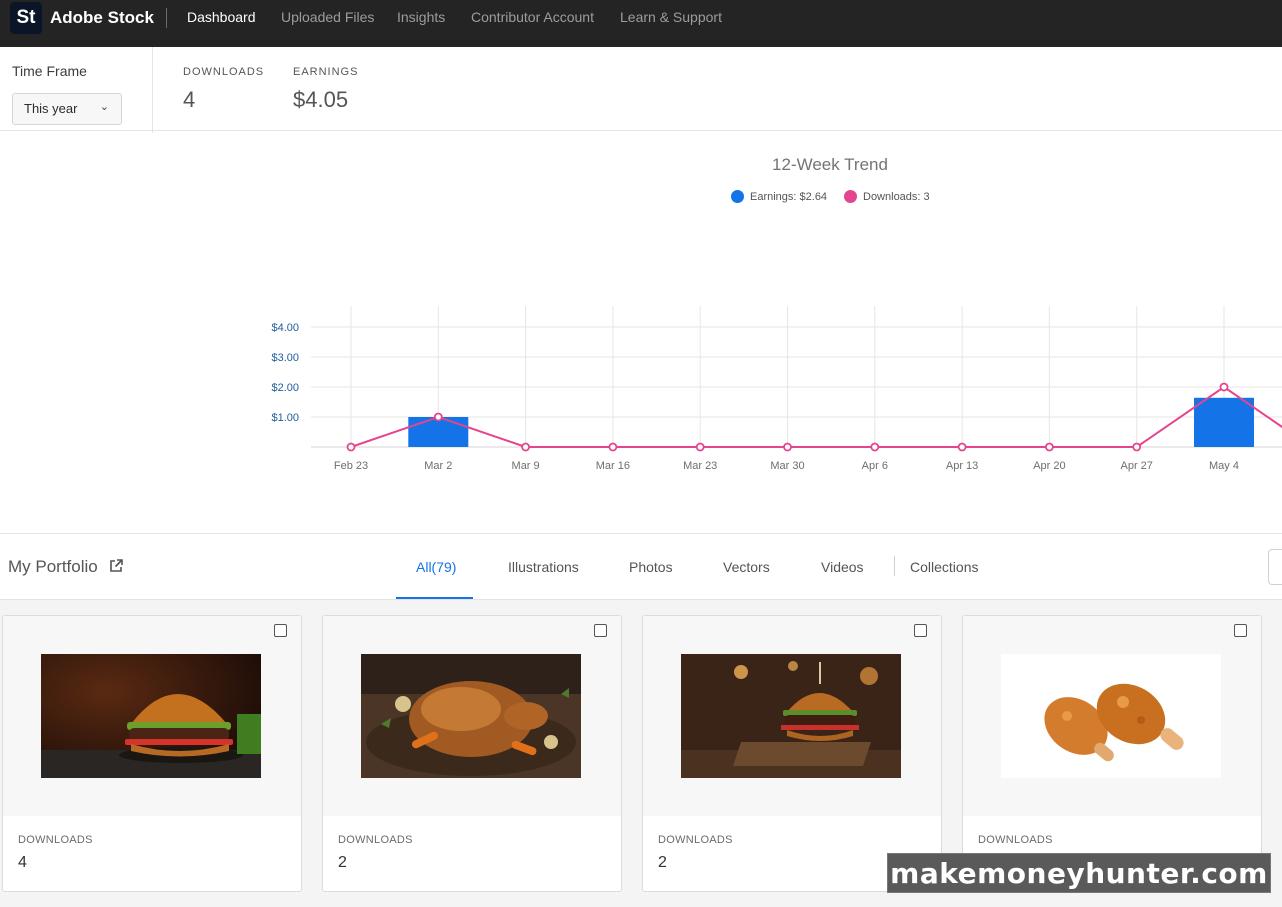  I want to click on nav-uploaded-files: Uploaded Files, so click(327, 17).